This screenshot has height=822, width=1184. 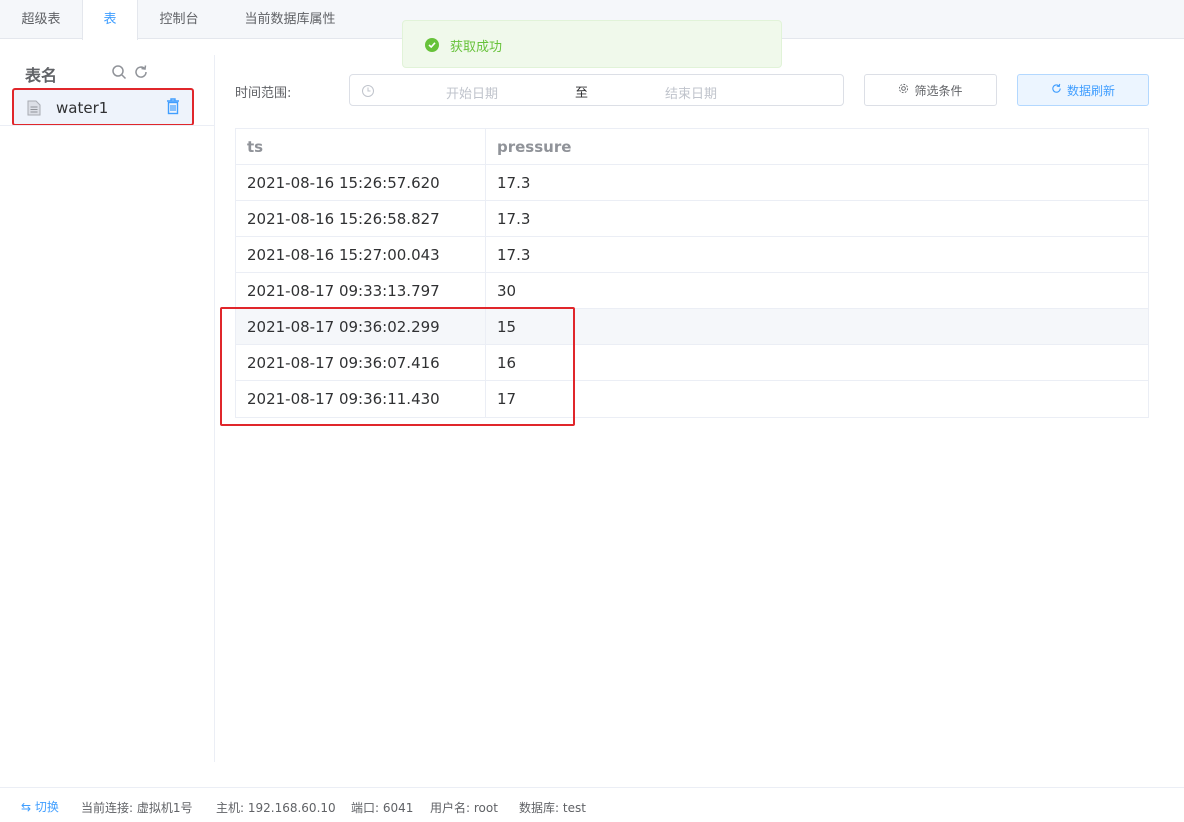 I want to click on refresh-button-label: 数据刷新, so click(x=1090, y=90).